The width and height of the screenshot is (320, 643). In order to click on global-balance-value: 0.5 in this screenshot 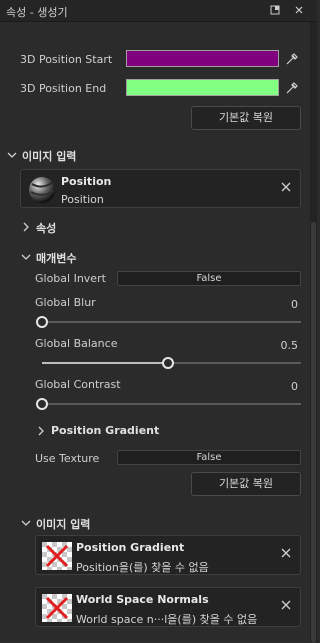, I will do `click(279, 345)`.